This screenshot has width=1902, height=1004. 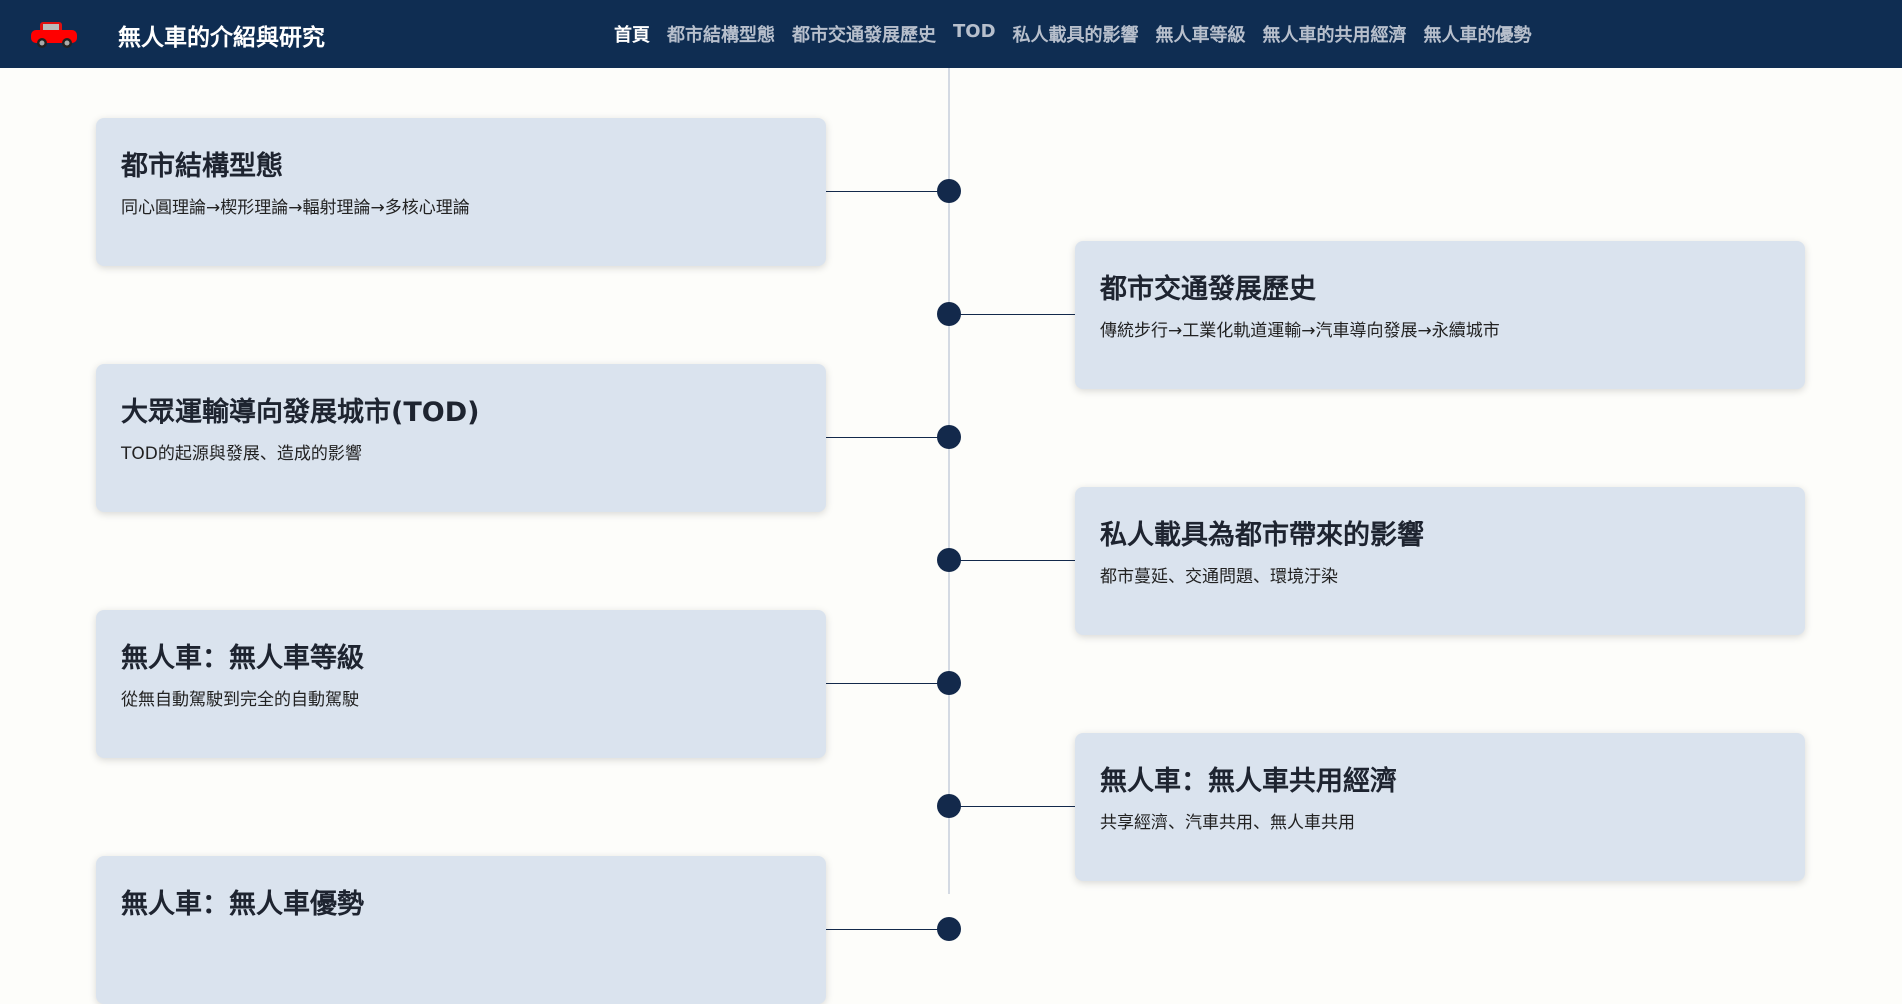 What do you see at coordinates (632, 34) in the screenshot?
I see `nav-link-home: 首頁` at bounding box center [632, 34].